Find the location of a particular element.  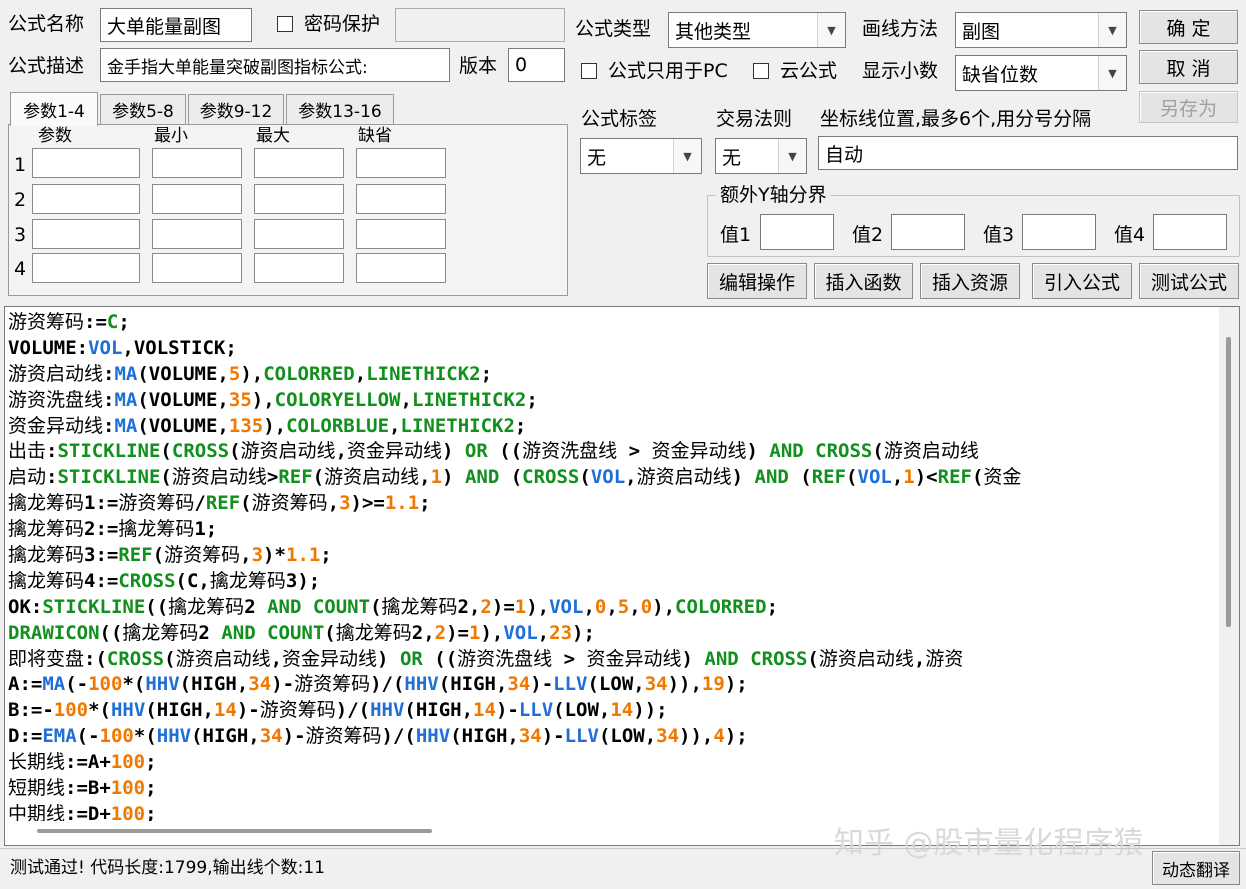

formula-tag-select: 无 ▼ is located at coordinates (641, 156).